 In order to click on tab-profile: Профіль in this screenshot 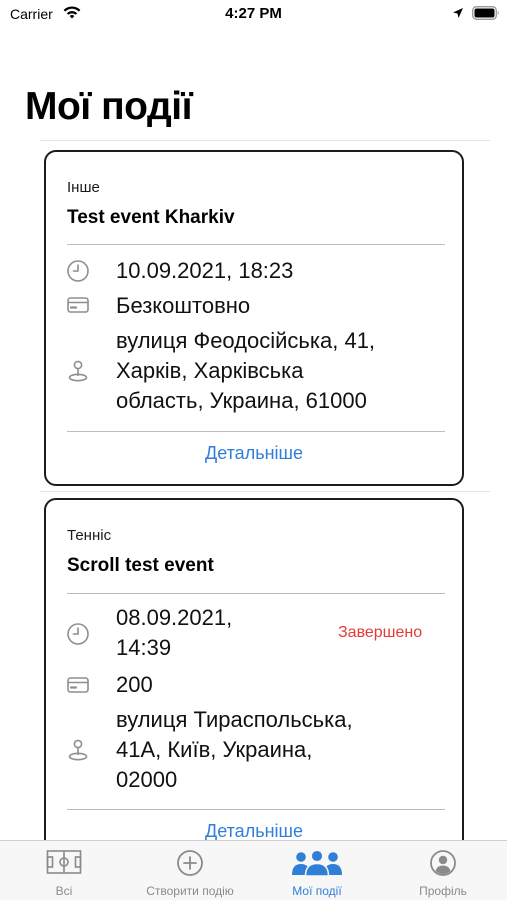, I will do `click(443, 870)`.